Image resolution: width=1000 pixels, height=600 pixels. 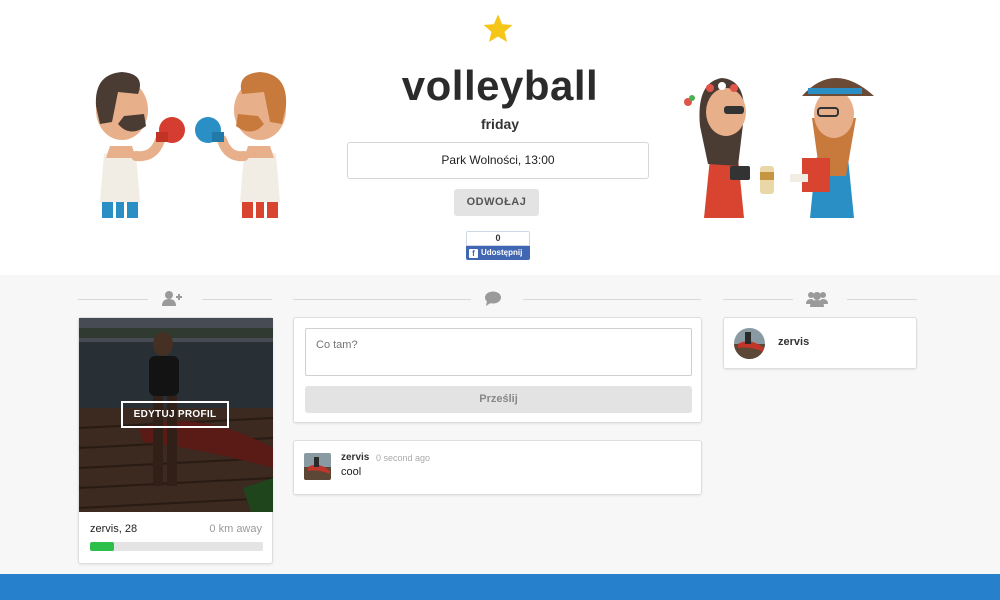 I want to click on comment-item: zervis 0 second ago cool, so click(x=497, y=467).